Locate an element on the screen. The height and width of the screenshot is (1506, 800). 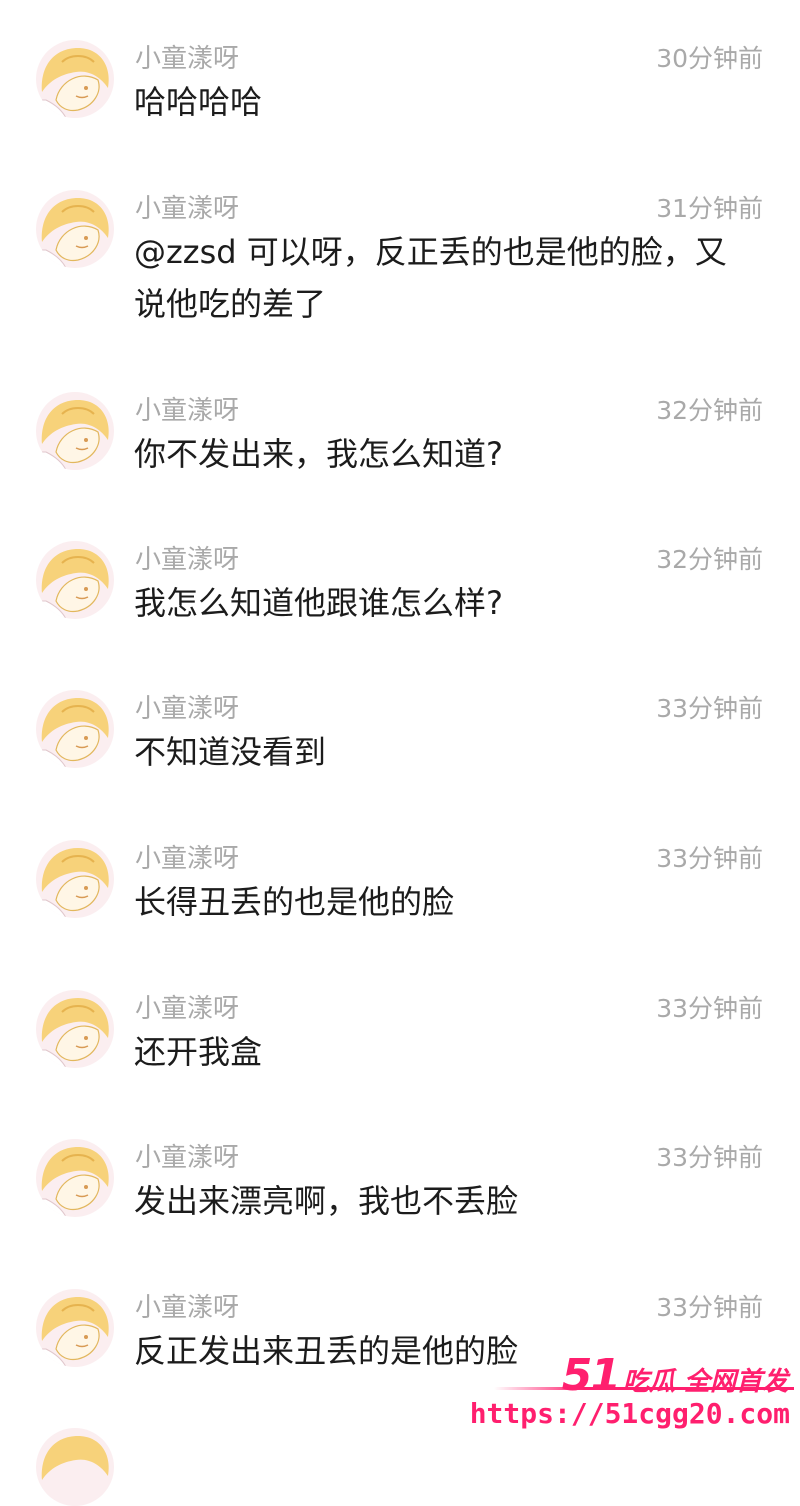
watermark-divider is located at coordinates (644, 1388).